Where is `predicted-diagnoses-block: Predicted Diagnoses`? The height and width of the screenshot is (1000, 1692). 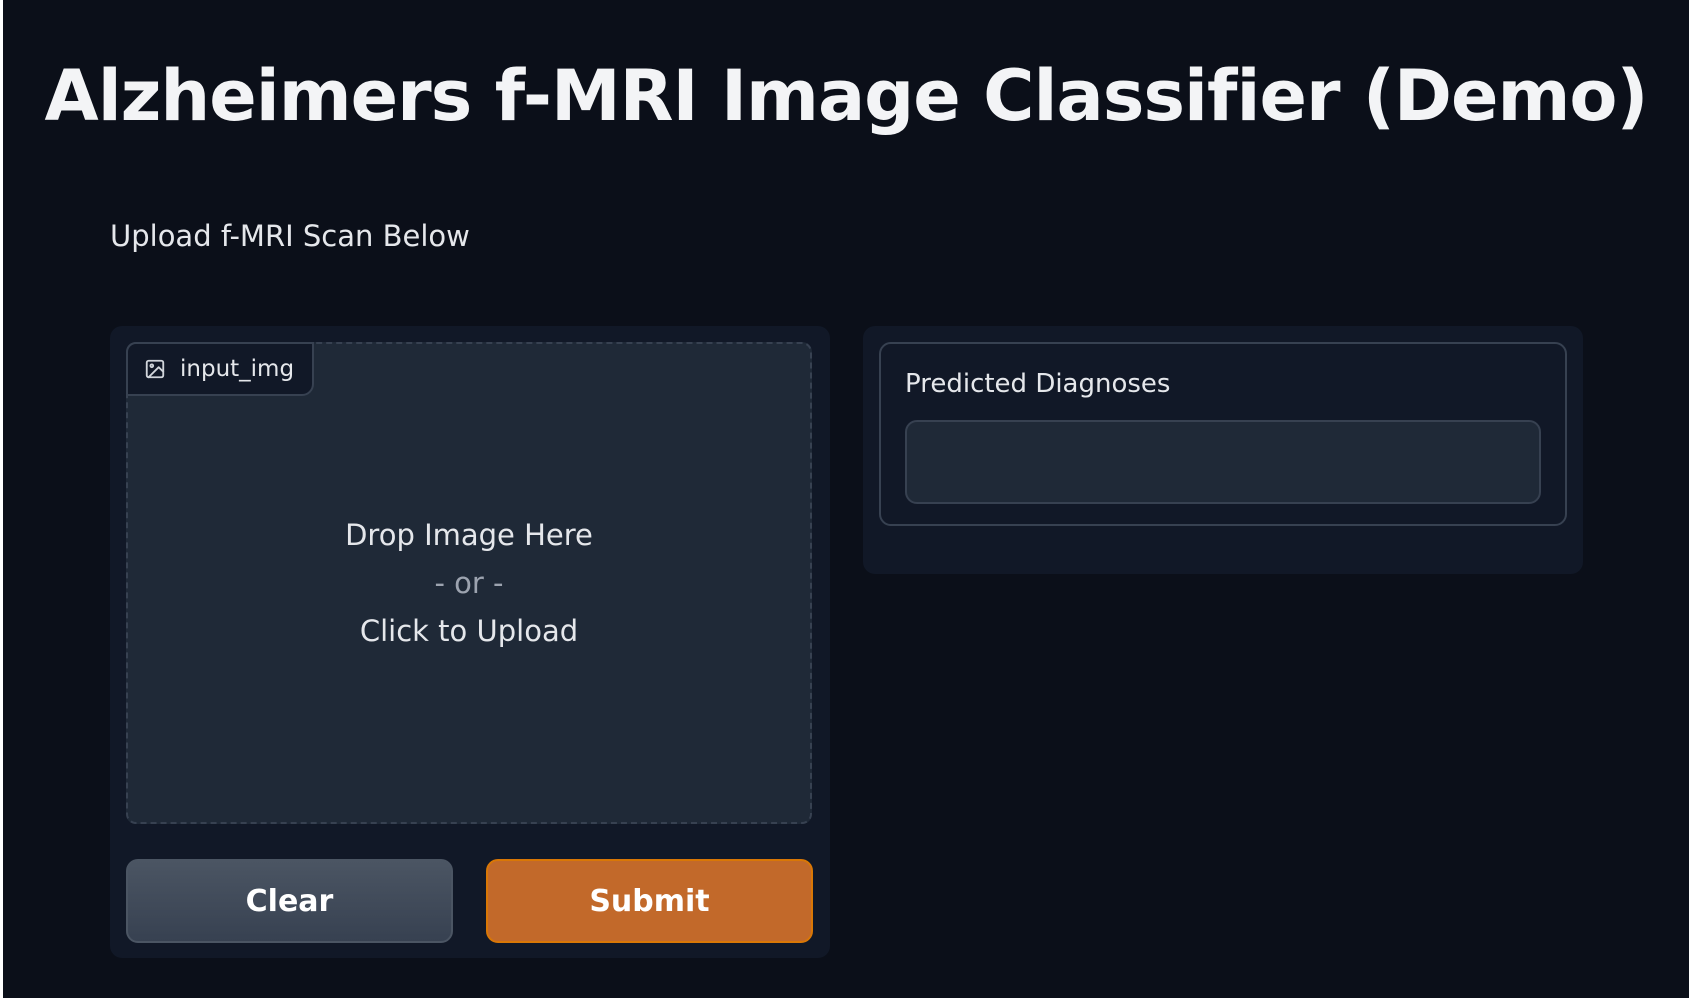
predicted-diagnoses-block: Predicted Diagnoses is located at coordinates (1223, 434).